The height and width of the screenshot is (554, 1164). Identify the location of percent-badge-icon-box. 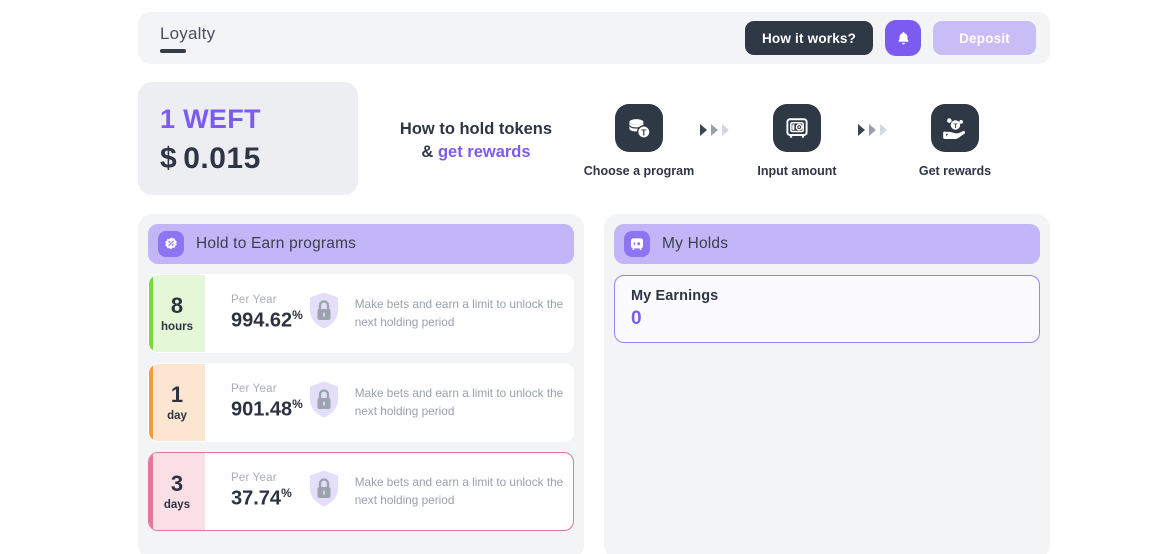
(171, 244).